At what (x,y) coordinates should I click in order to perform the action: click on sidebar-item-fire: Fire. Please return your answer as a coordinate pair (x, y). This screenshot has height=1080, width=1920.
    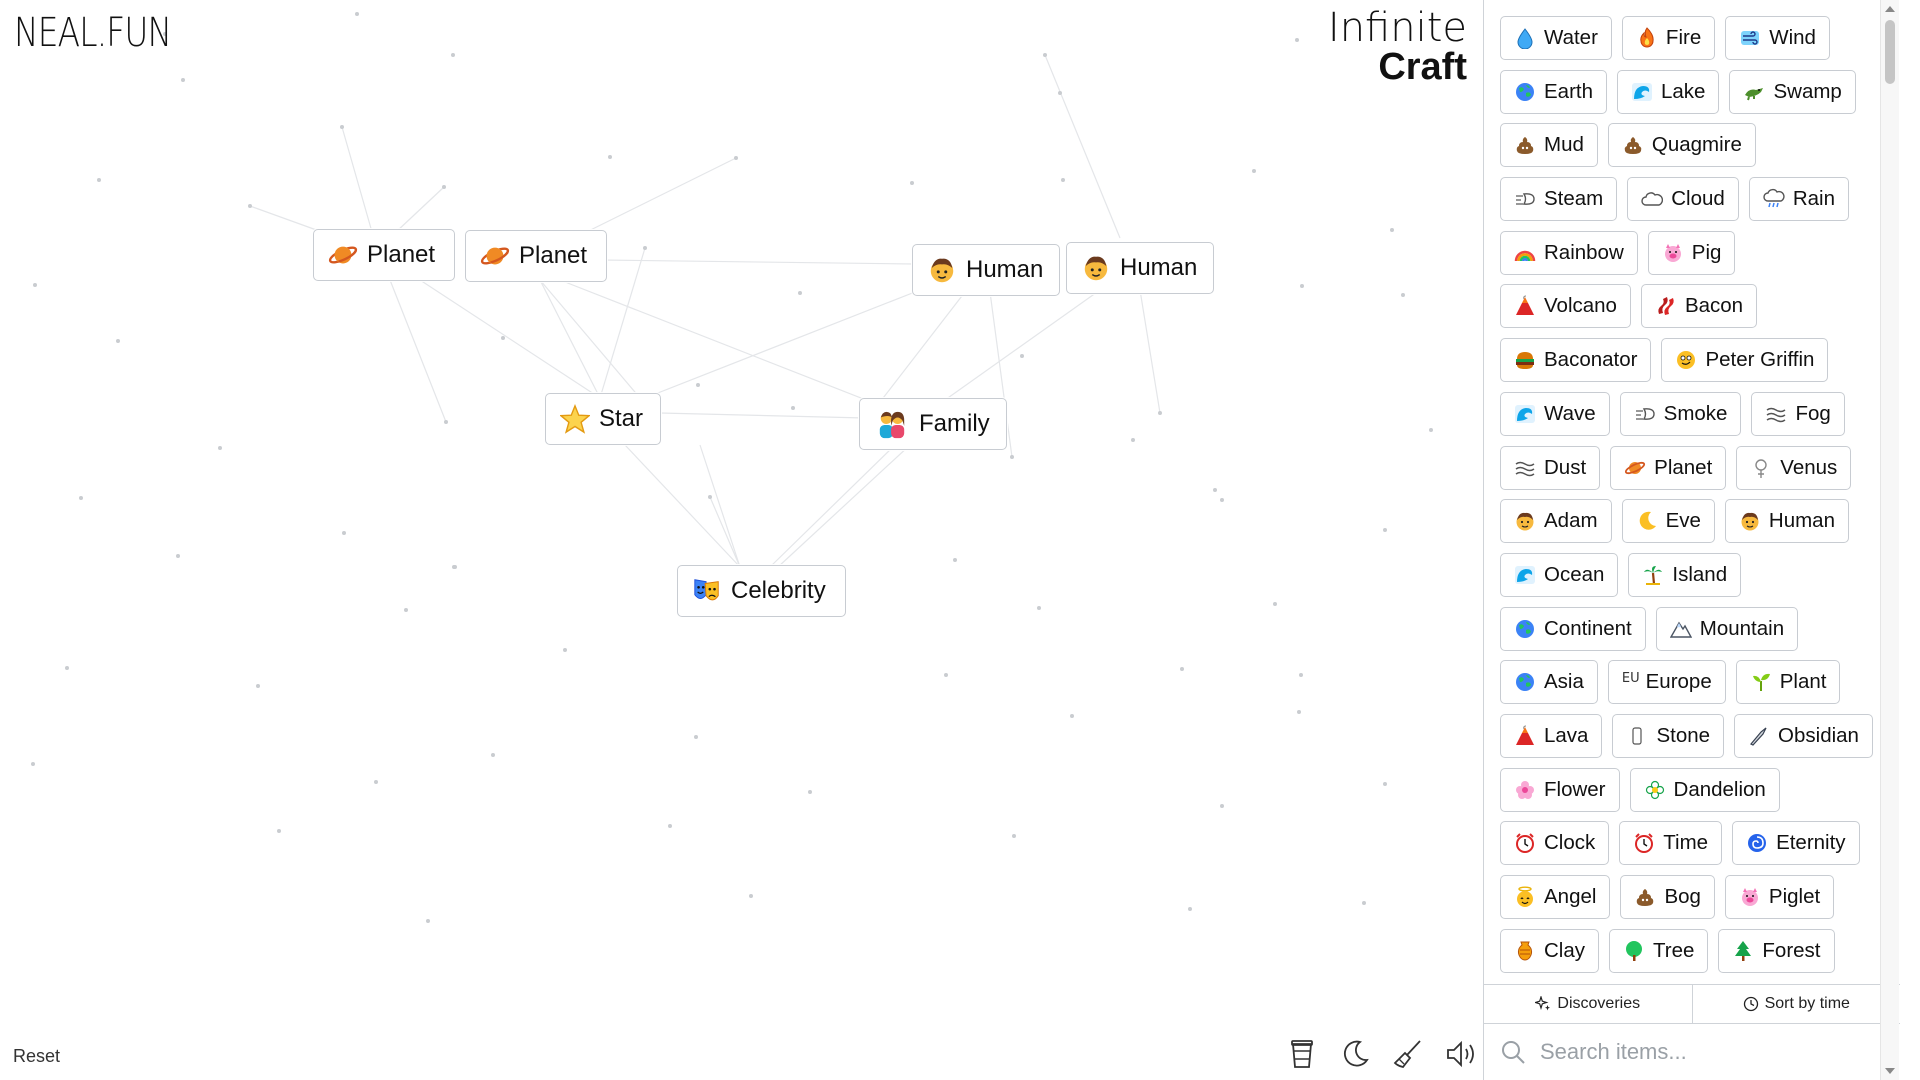
    Looking at the image, I should click on (1668, 38).